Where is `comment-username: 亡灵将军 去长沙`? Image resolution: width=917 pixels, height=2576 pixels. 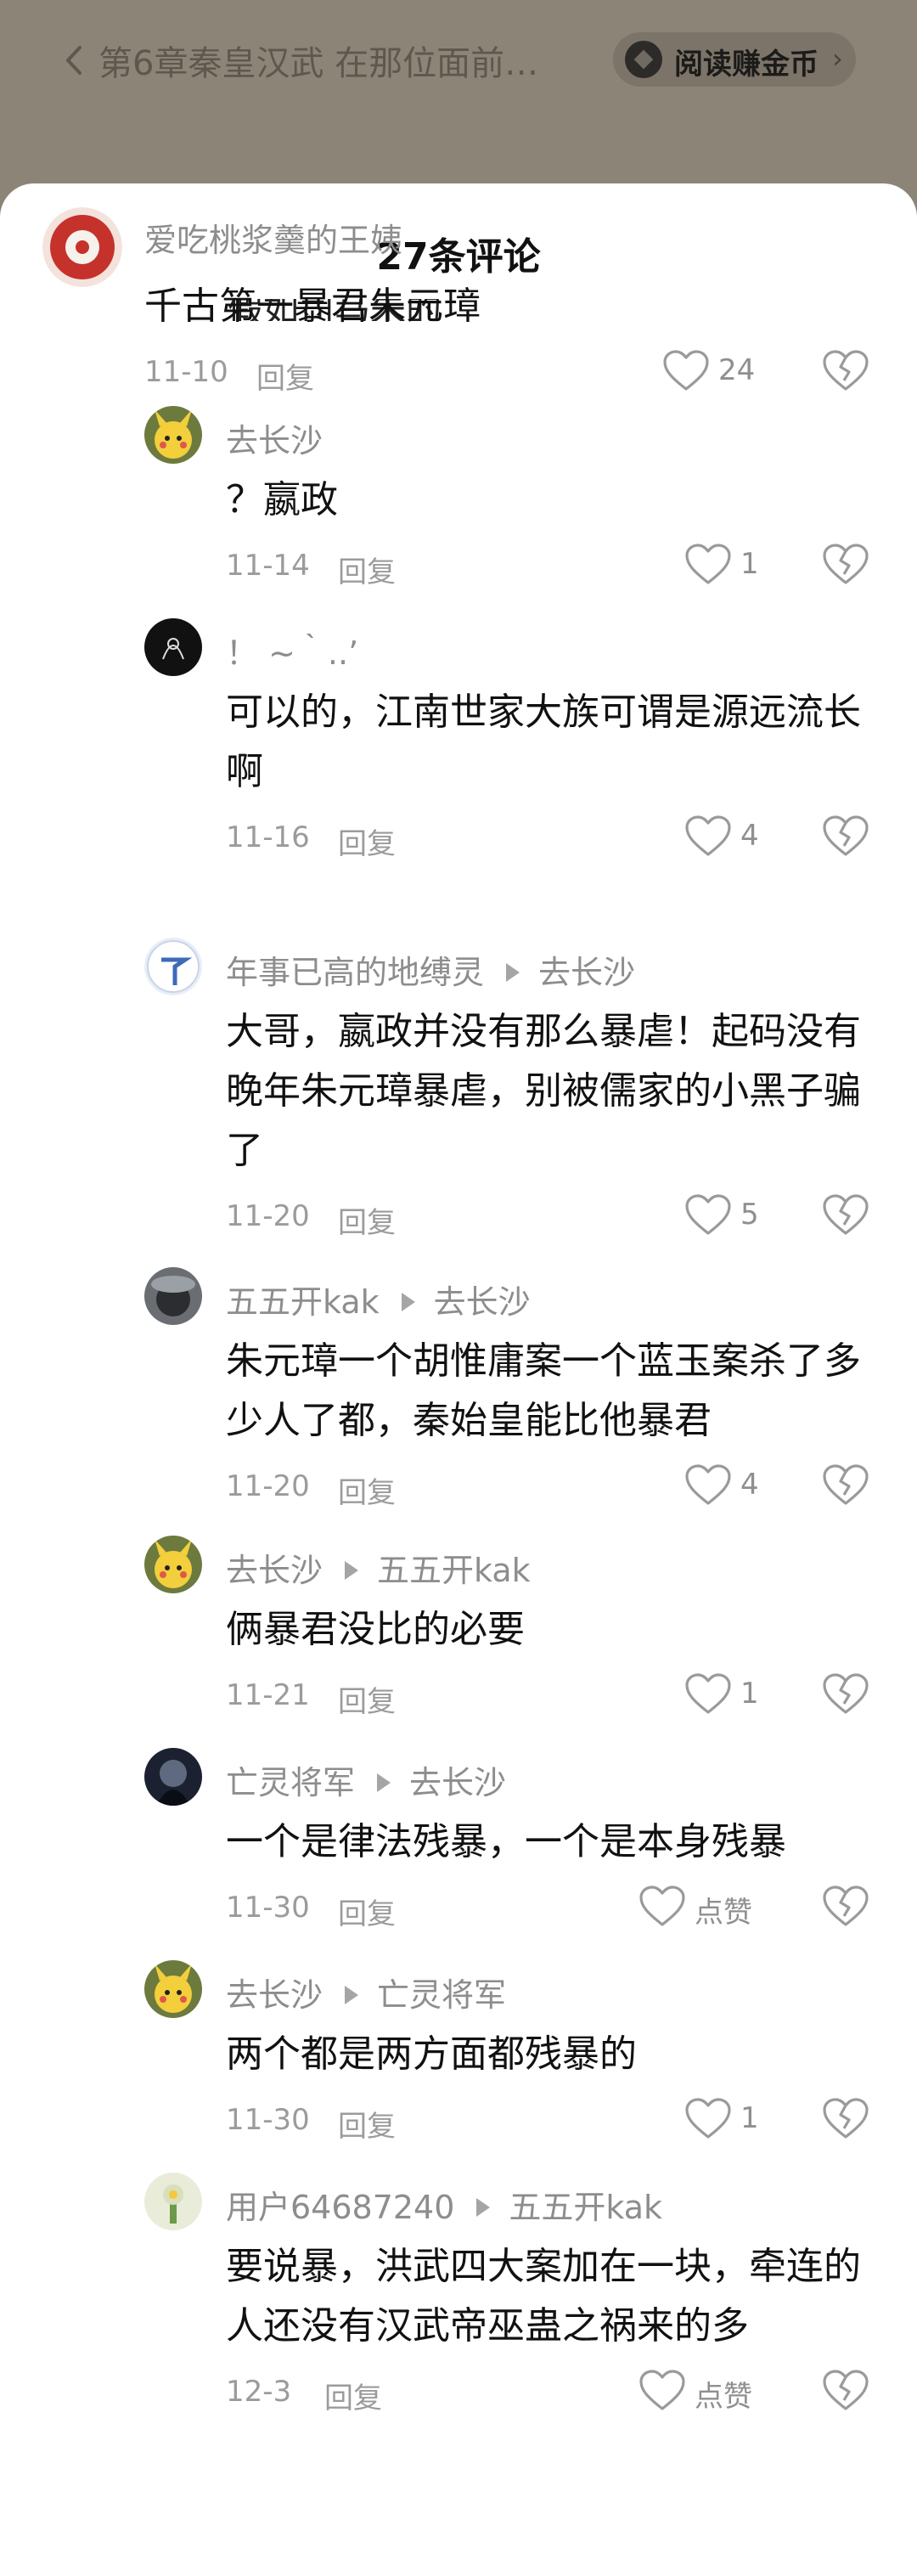
comment-username: 亡灵将军 去长沙 is located at coordinates (366, 1779).